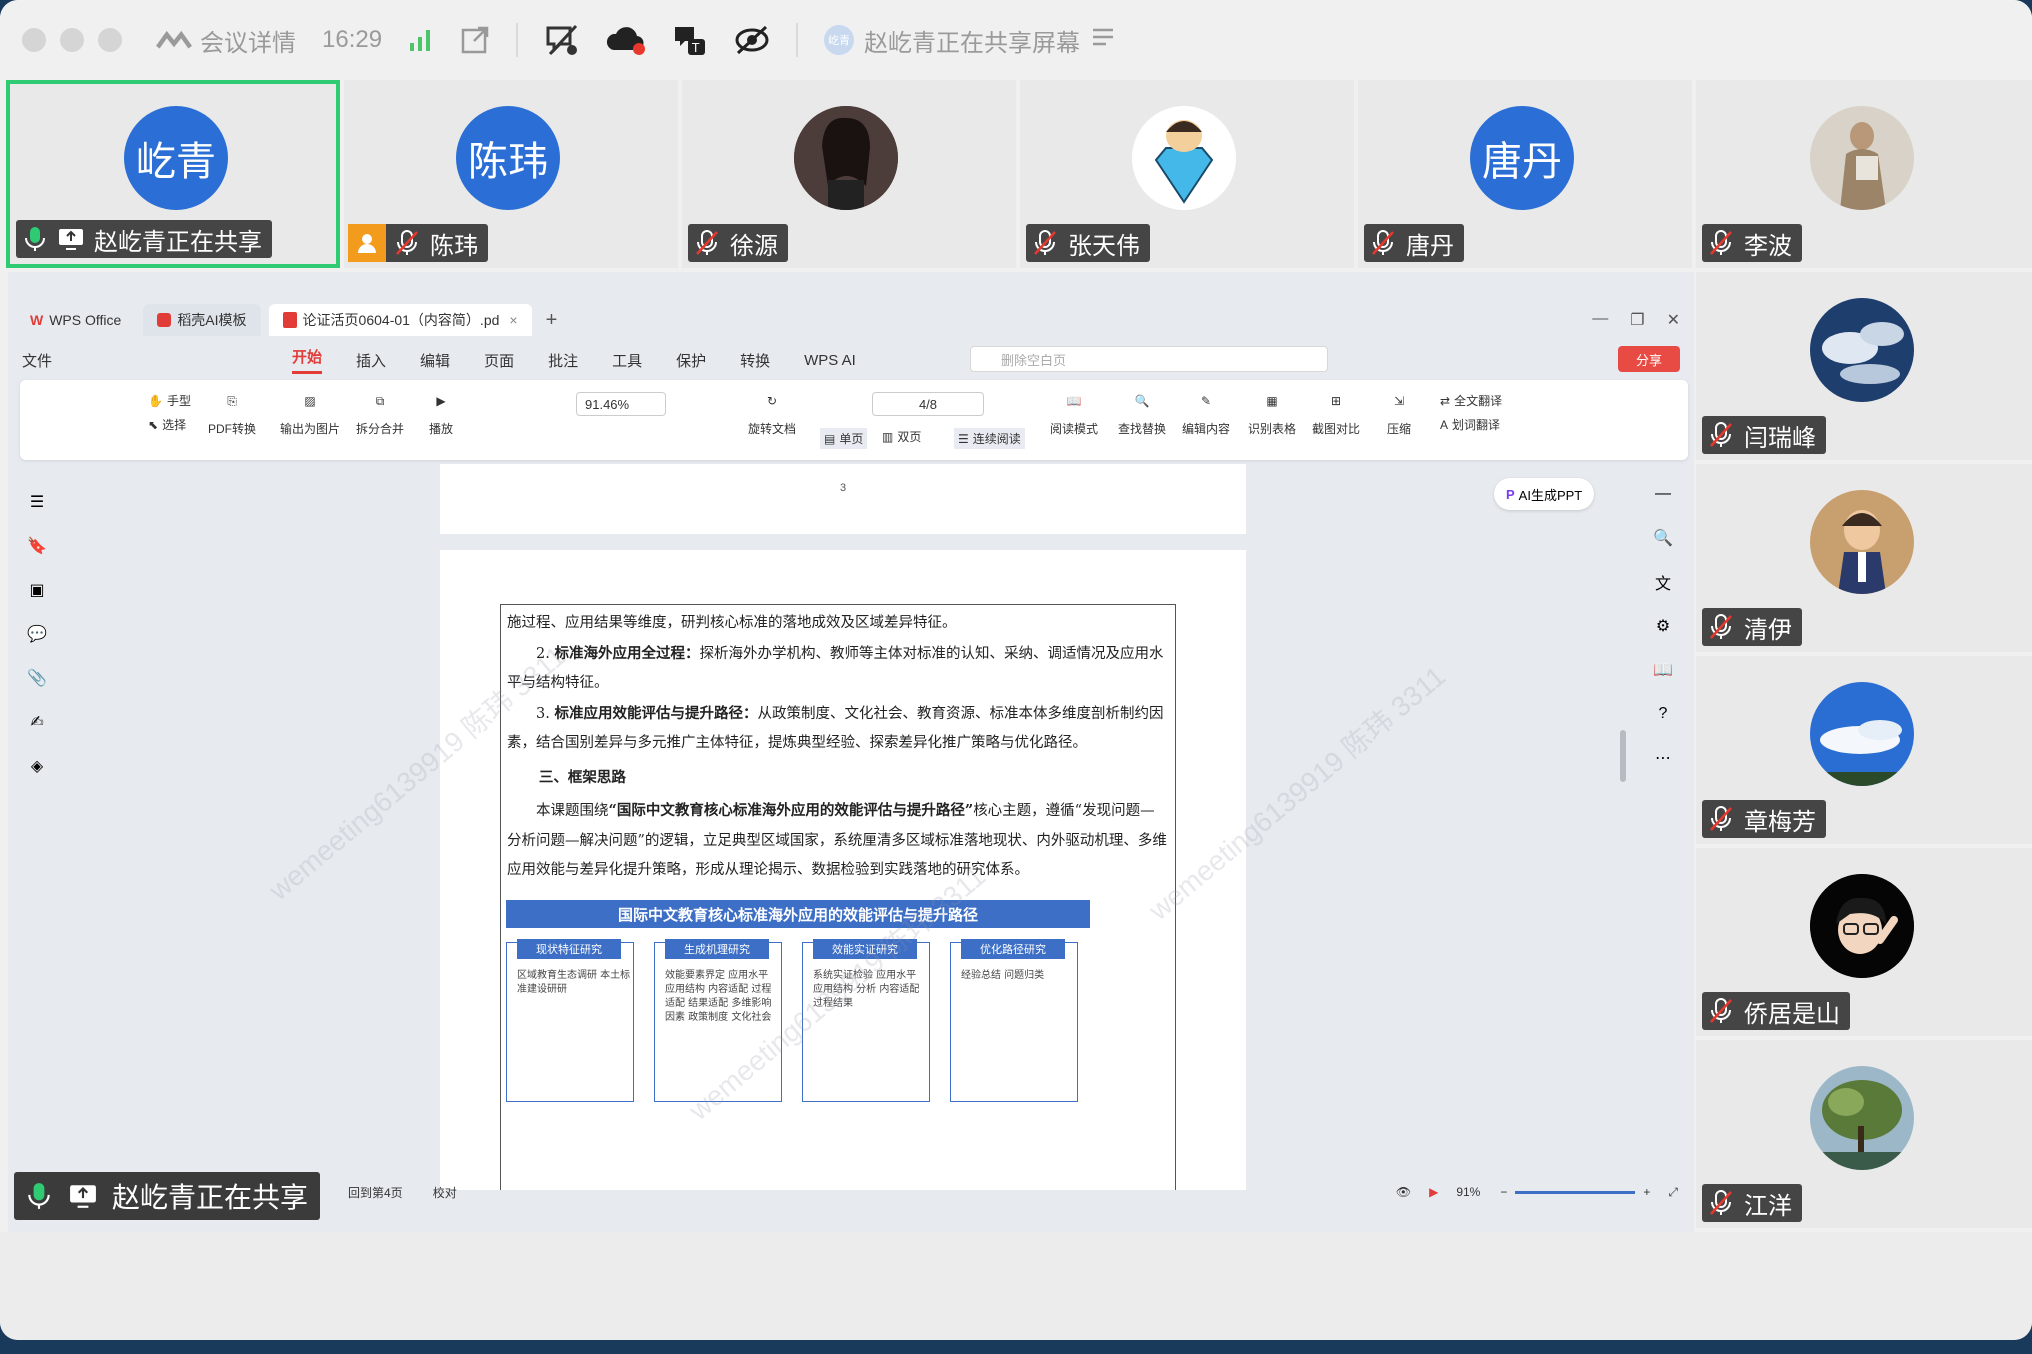 The width and height of the screenshot is (2032, 1354). I want to click on signature-icon: ✍, so click(37, 722).